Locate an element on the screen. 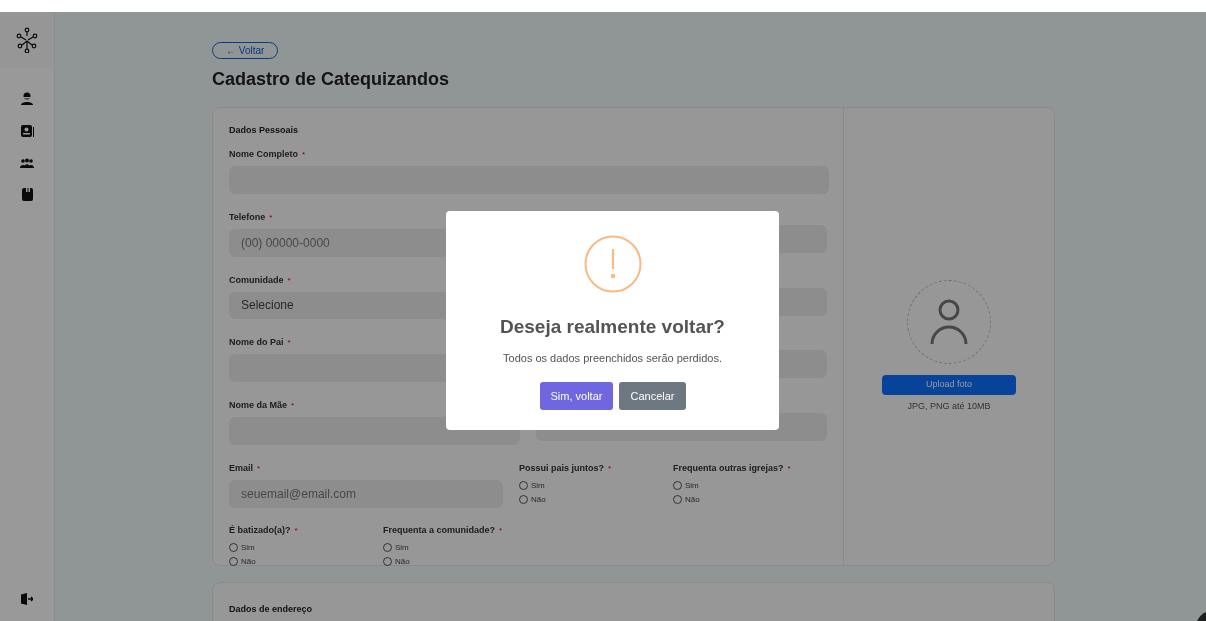 This screenshot has height=621, width=1206. logo-icon is located at coordinates (27, 40).